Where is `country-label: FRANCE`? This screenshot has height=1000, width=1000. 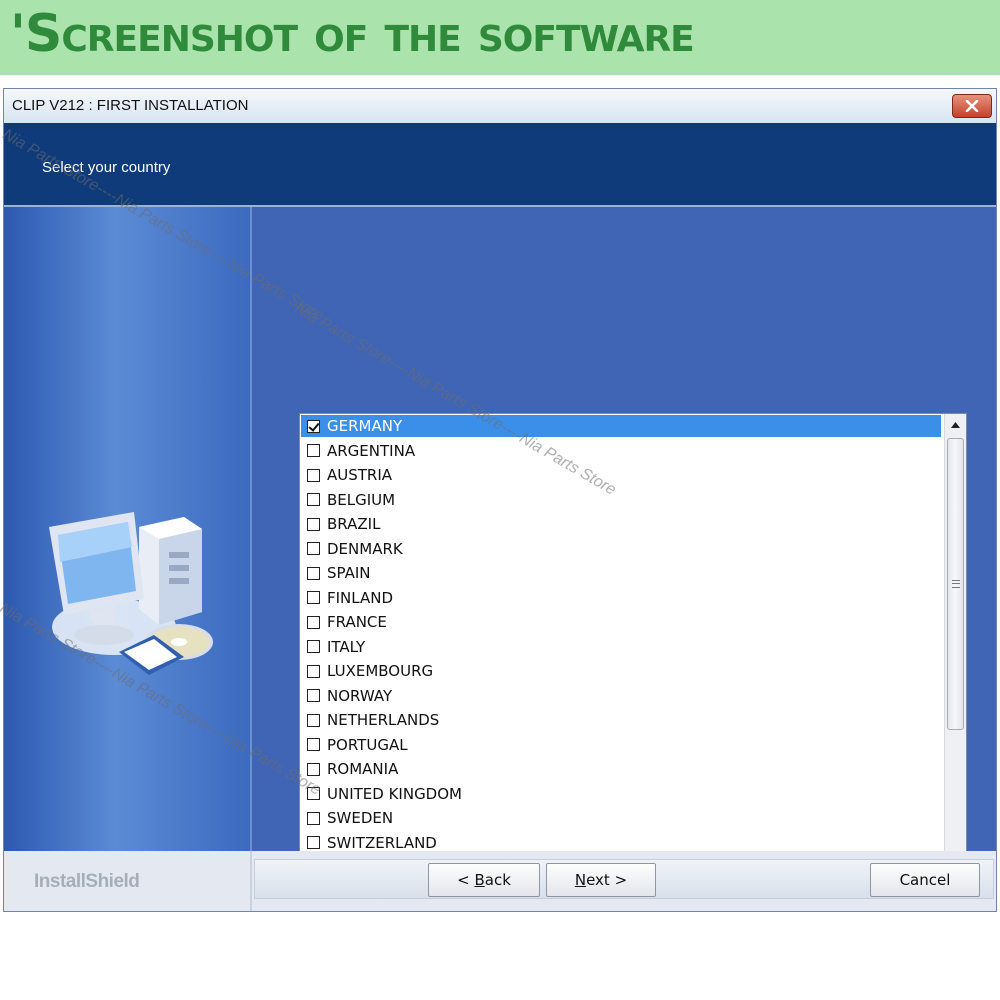
country-label: FRANCE is located at coordinates (357, 622).